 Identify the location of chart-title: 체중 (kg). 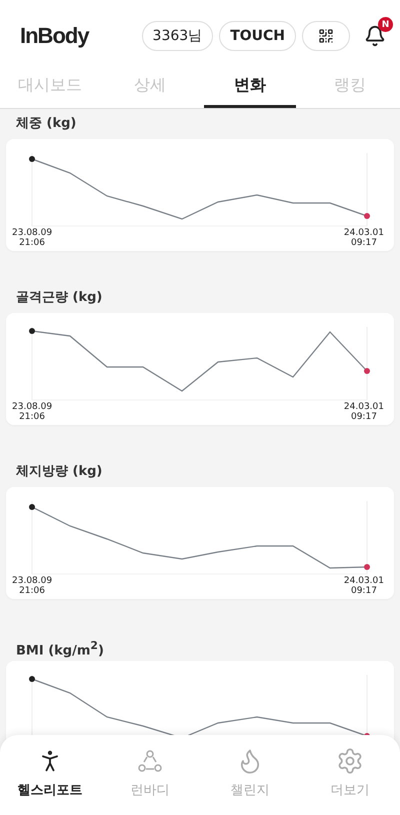
(46, 124).